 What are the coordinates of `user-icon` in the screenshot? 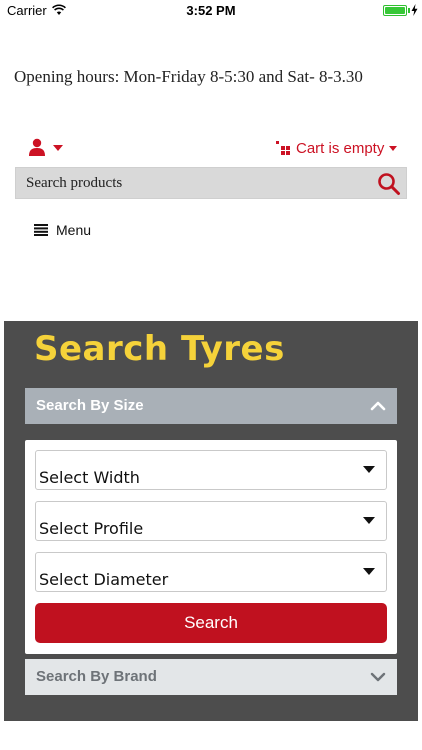 It's located at (37, 147).